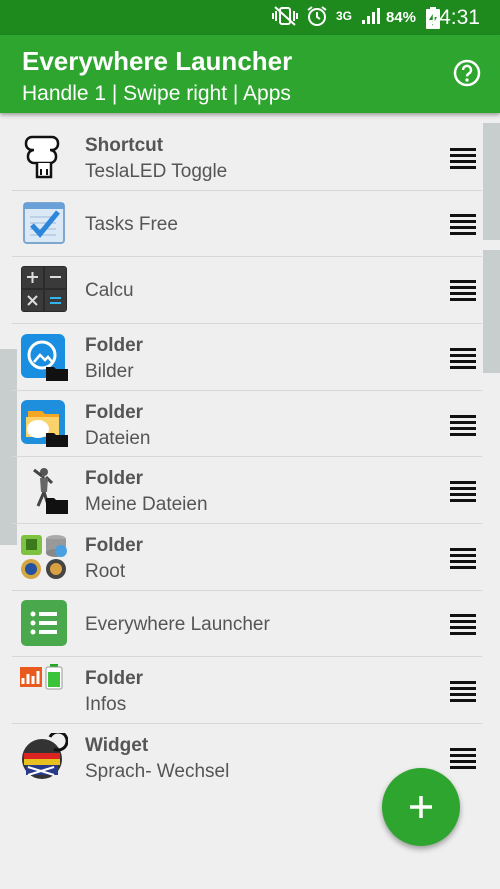 The height and width of the screenshot is (889, 500). Describe the element at coordinates (44, 623) in the screenshot. I see `launcher-icon` at that location.